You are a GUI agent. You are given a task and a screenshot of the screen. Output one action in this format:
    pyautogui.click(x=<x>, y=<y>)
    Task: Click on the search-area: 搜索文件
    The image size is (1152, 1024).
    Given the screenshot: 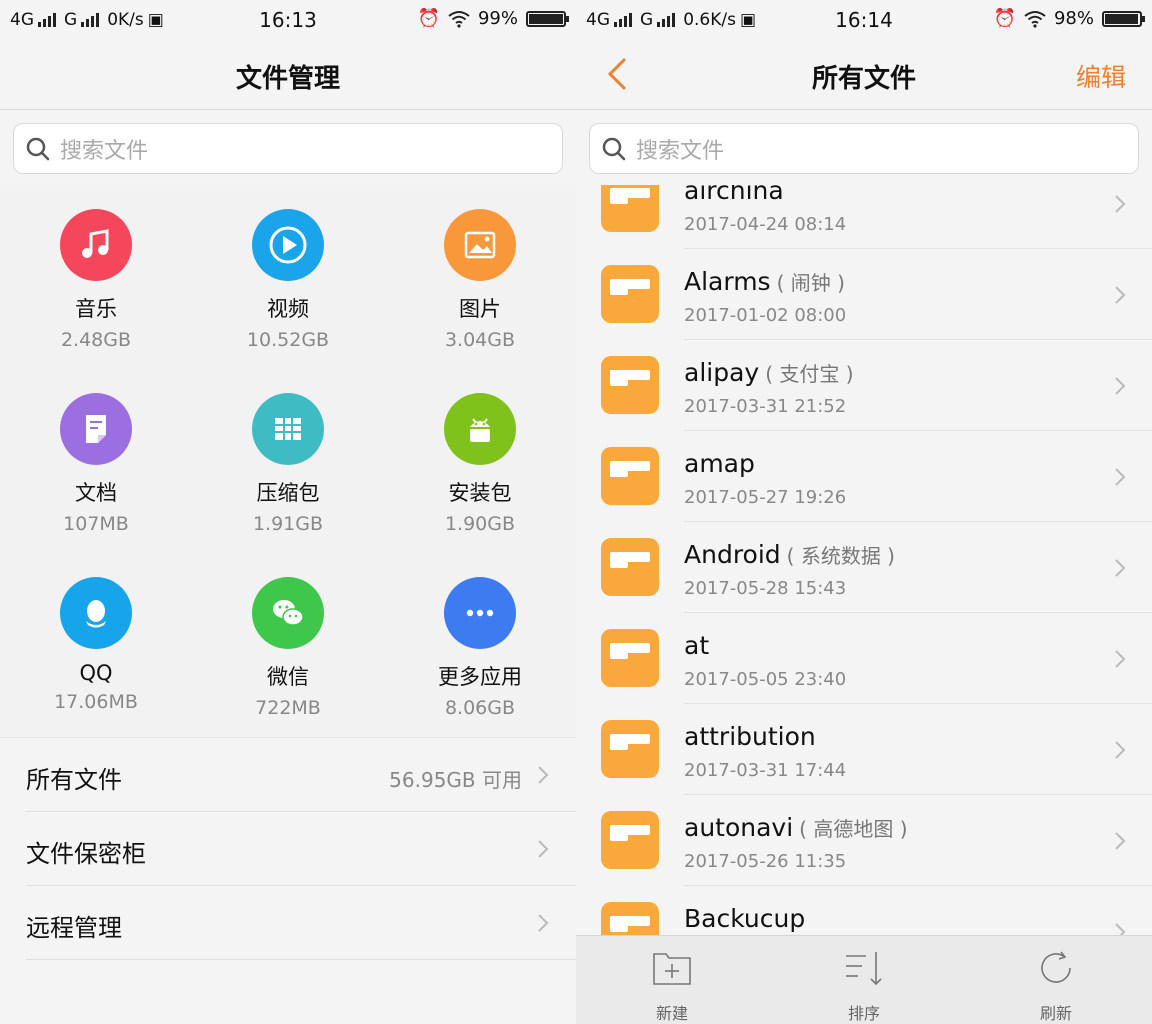 What is the action you would take?
    pyautogui.click(x=288, y=148)
    